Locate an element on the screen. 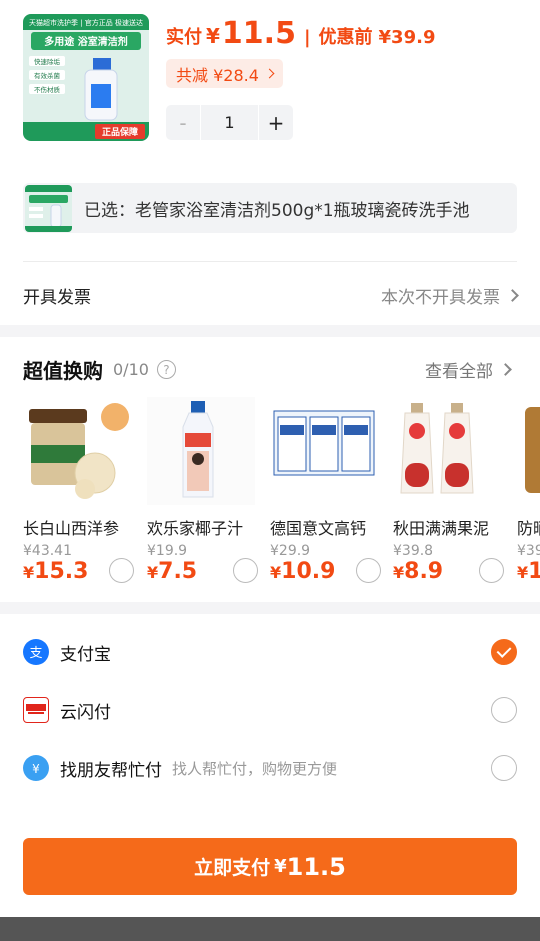 This screenshot has width=540, height=941. sunscreen-image is located at coordinates (528, 451).